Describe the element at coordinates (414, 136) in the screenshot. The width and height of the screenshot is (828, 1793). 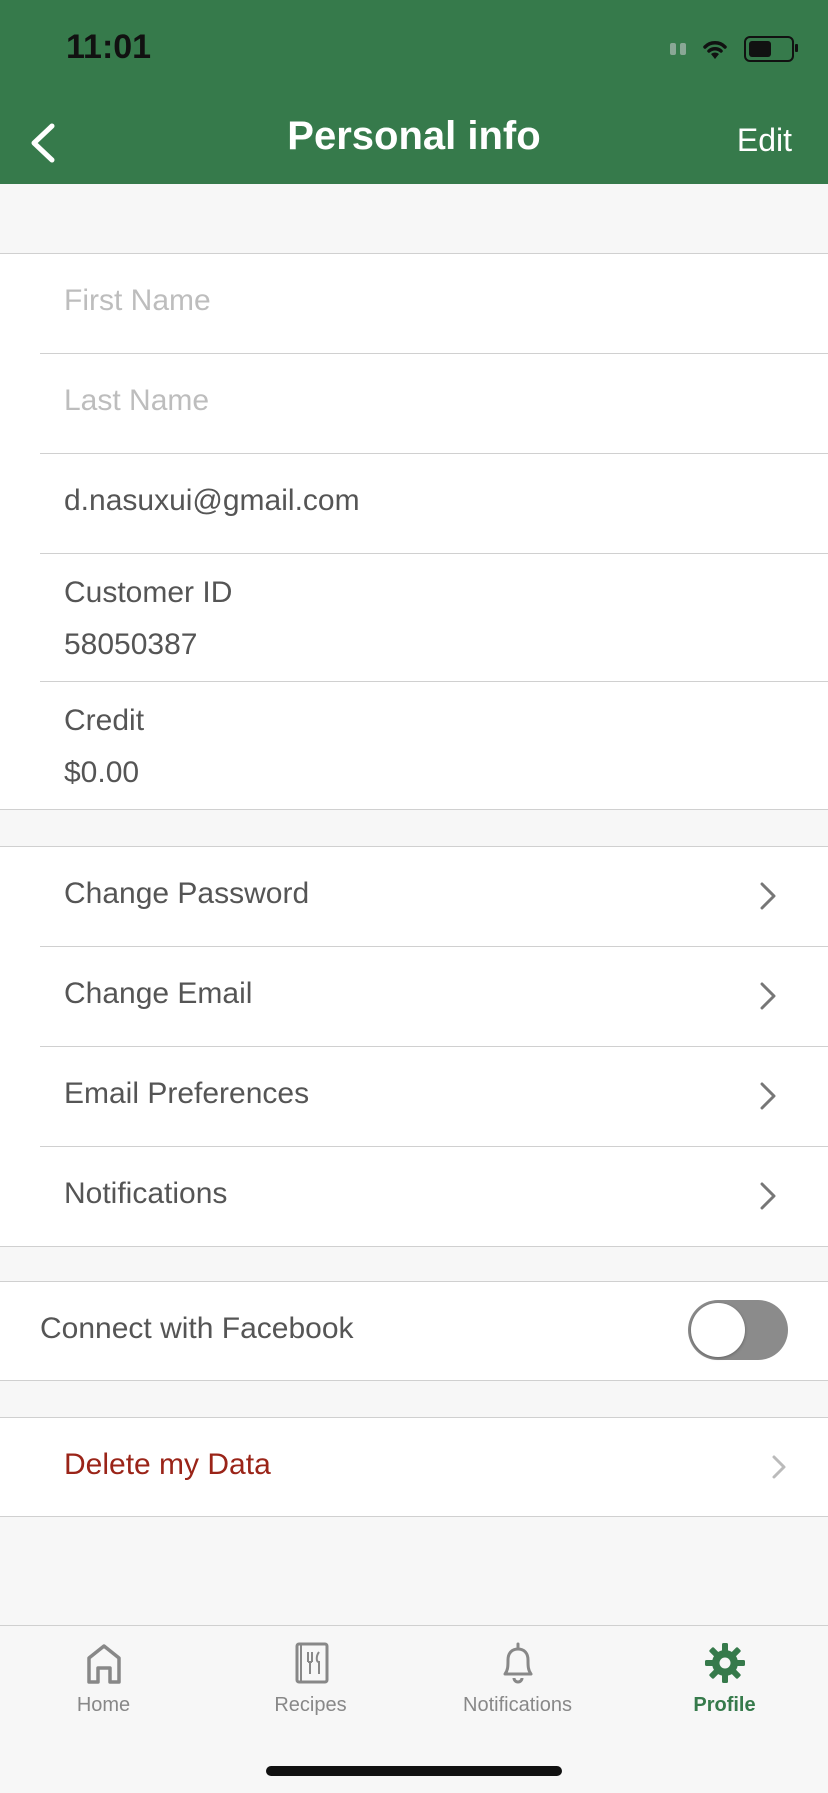
I see `page-title: Personal info` at that location.